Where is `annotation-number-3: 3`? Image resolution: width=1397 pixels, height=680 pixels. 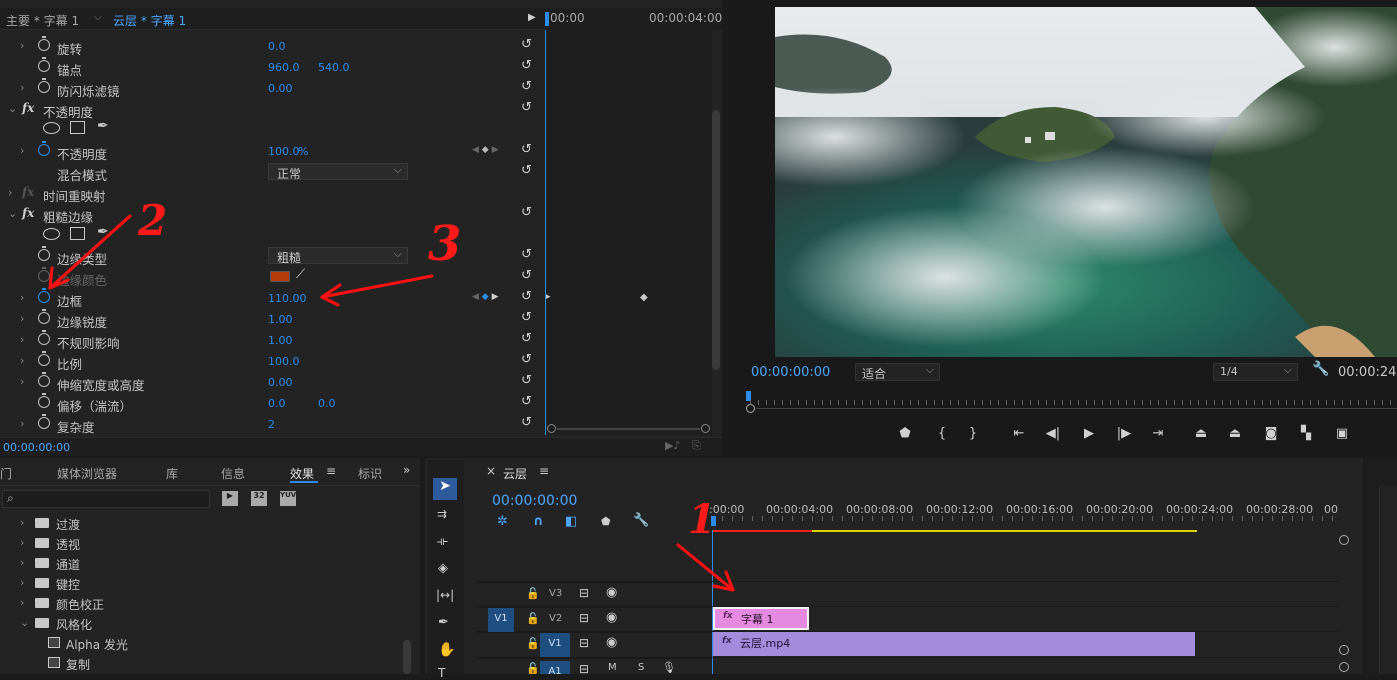
annotation-number-3: 3 is located at coordinates (445, 244).